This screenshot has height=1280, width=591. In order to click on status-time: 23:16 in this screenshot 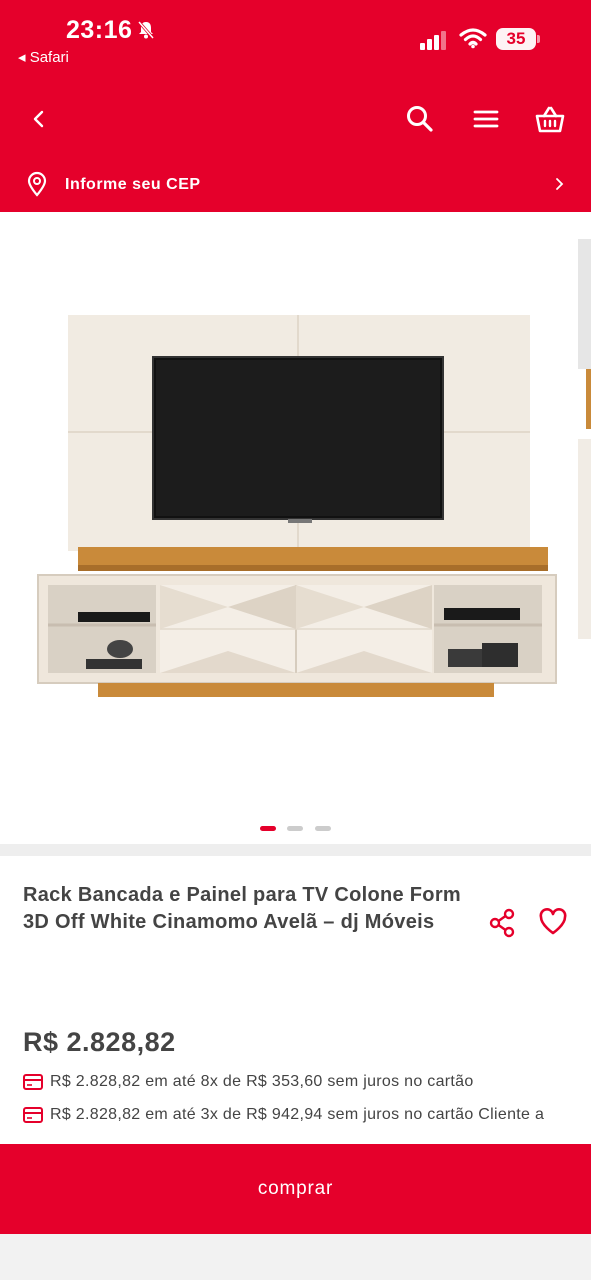, I will do `click(99, 30)`.